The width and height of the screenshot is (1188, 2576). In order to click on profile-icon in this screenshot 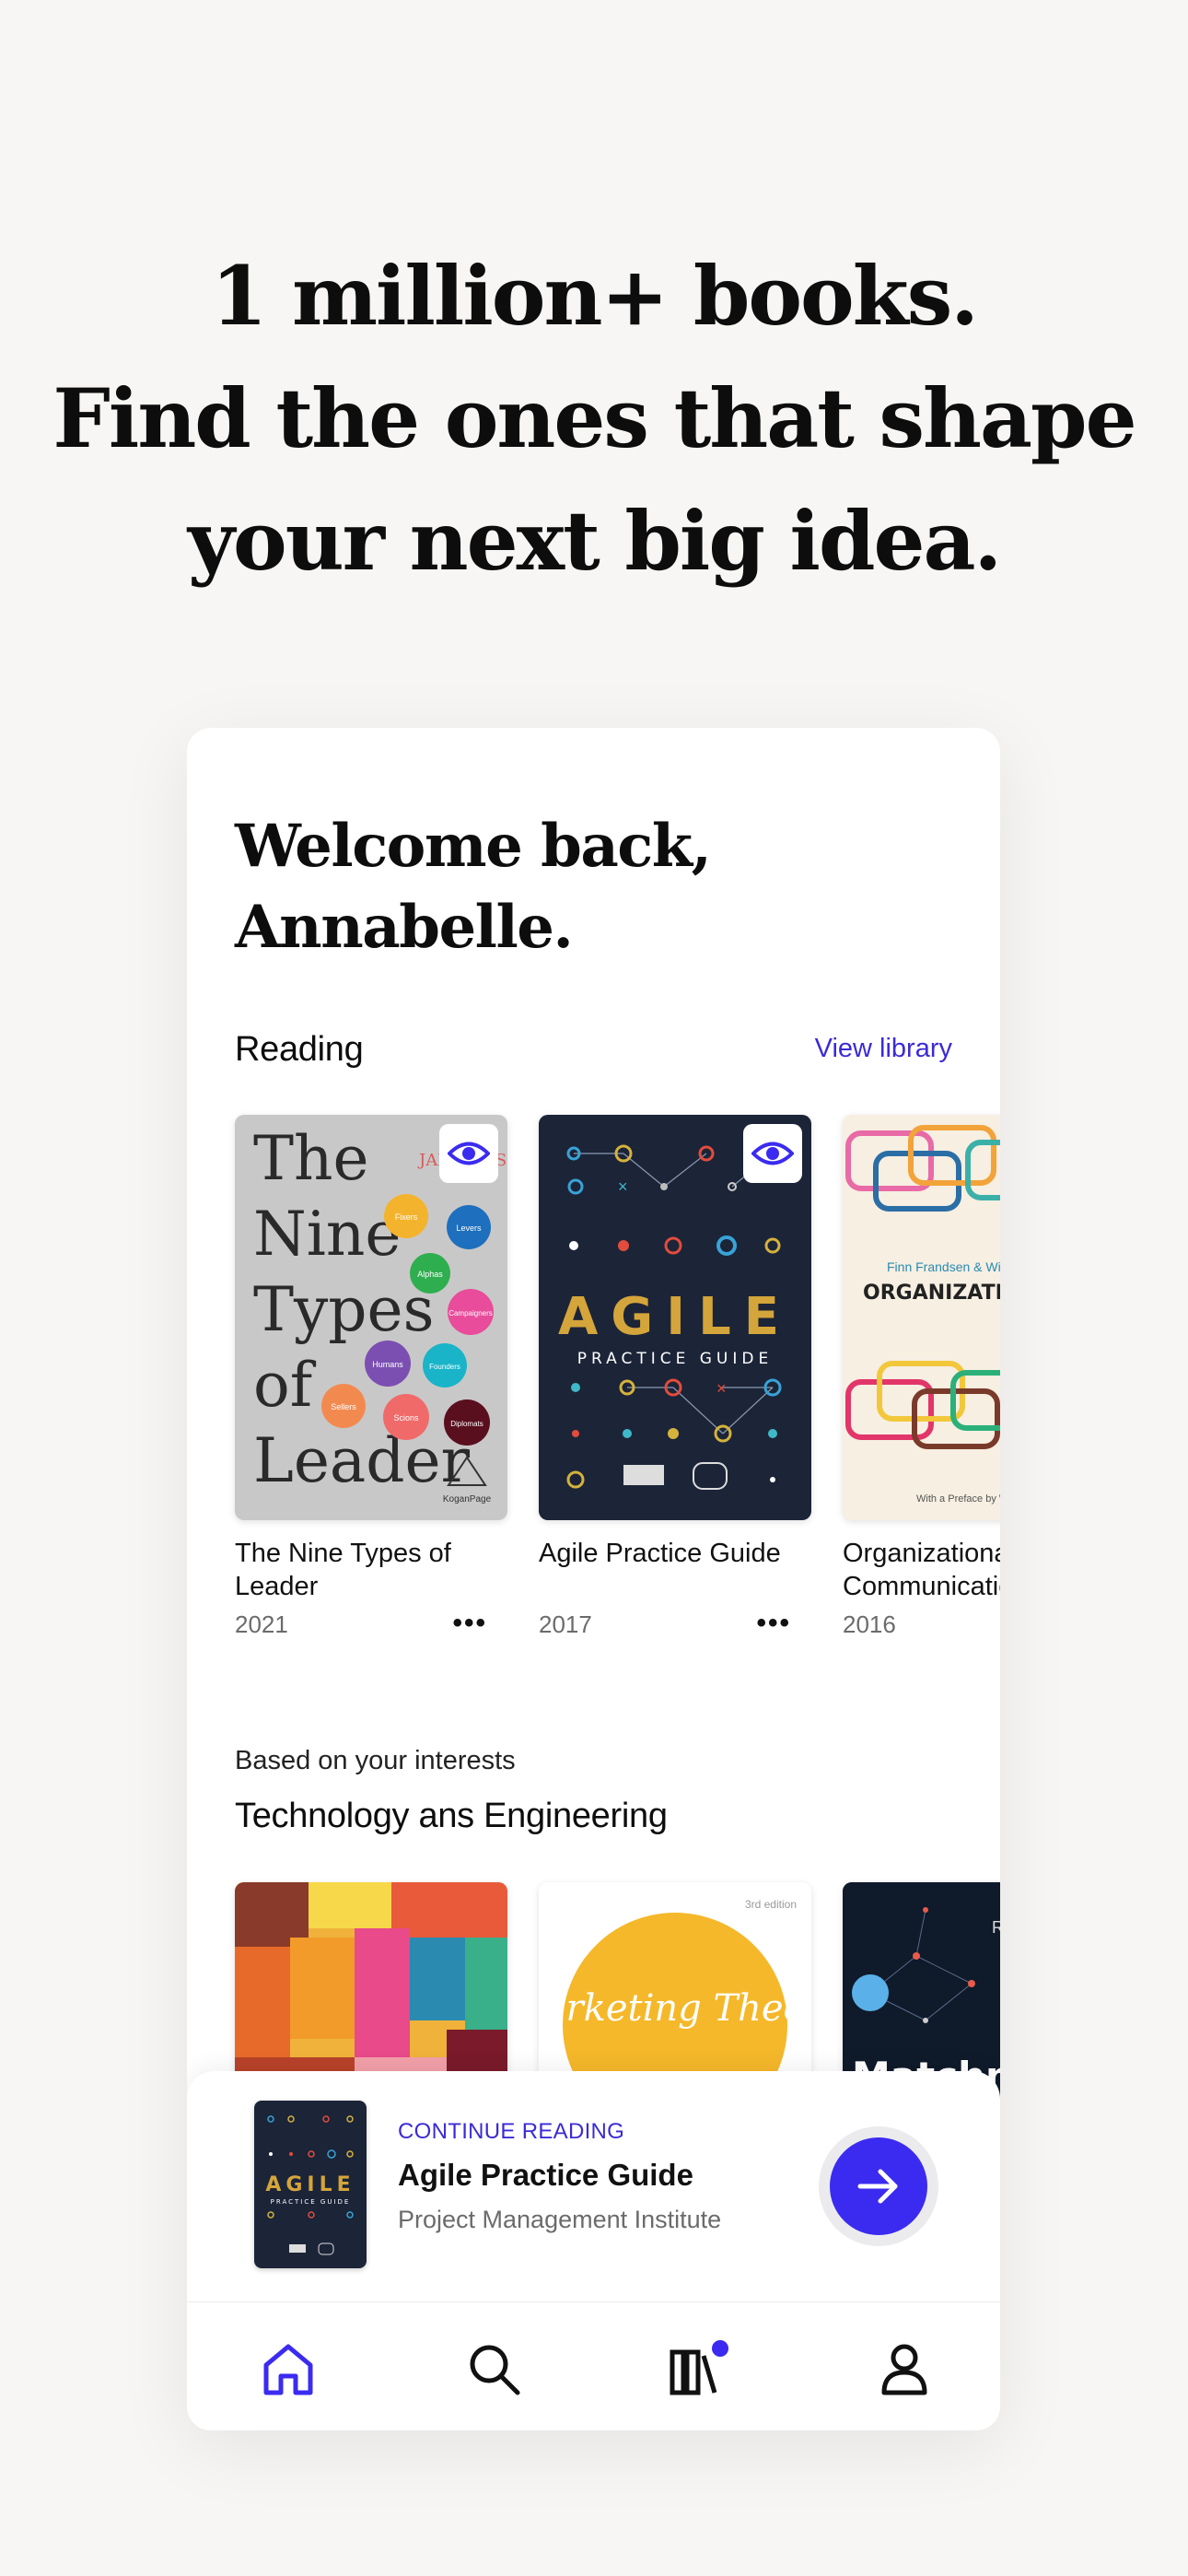, I will do `click(904, 2369)`.